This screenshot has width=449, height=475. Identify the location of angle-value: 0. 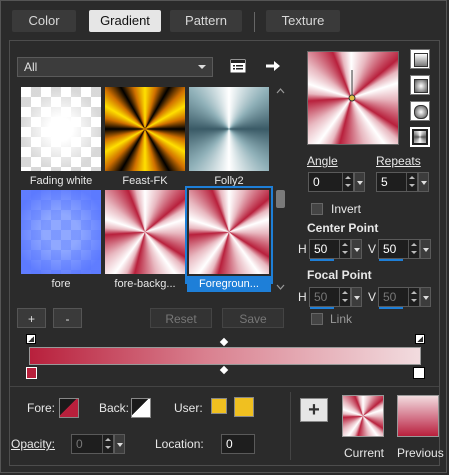
(316, 182).